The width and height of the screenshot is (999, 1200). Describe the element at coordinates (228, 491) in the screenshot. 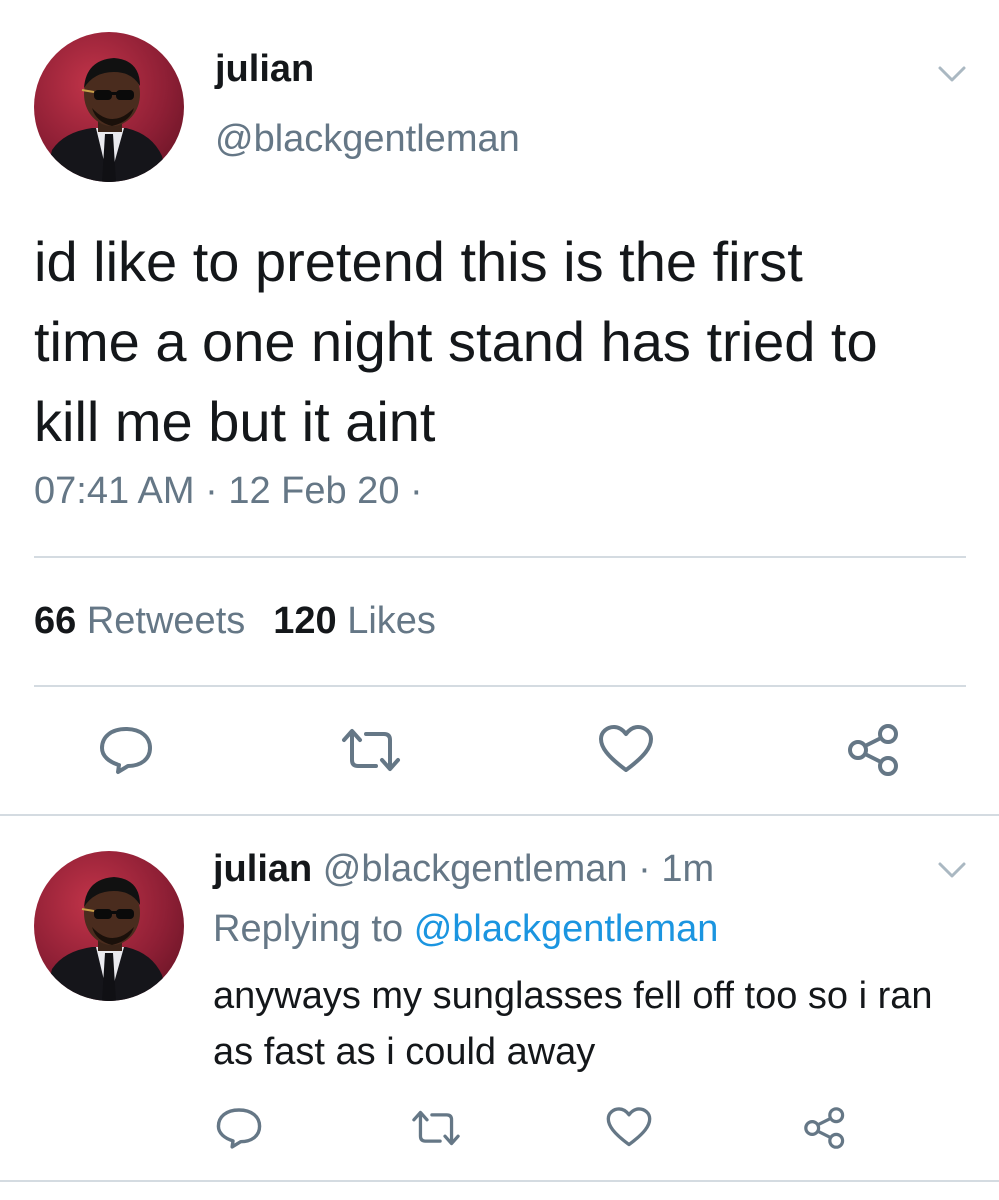

I see `tweet-timestamp: 07:41 AM · 12 Feb 20 ·` at that location.